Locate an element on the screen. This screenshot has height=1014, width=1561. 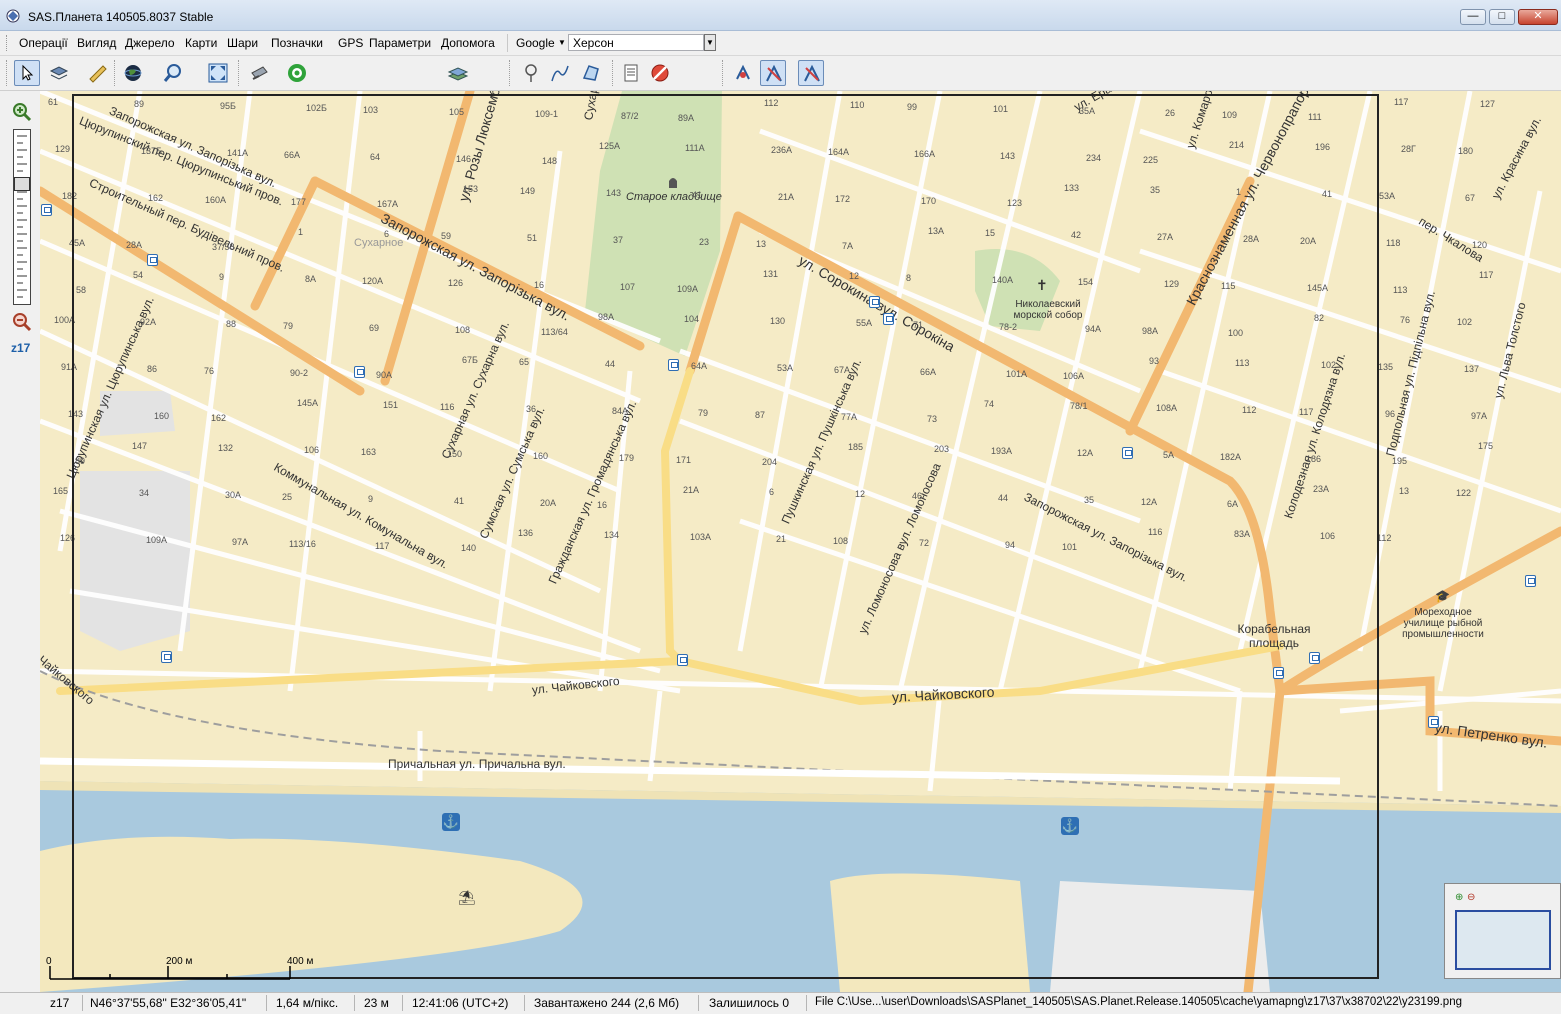
cursor-icon is located at coordinates (28, 72).